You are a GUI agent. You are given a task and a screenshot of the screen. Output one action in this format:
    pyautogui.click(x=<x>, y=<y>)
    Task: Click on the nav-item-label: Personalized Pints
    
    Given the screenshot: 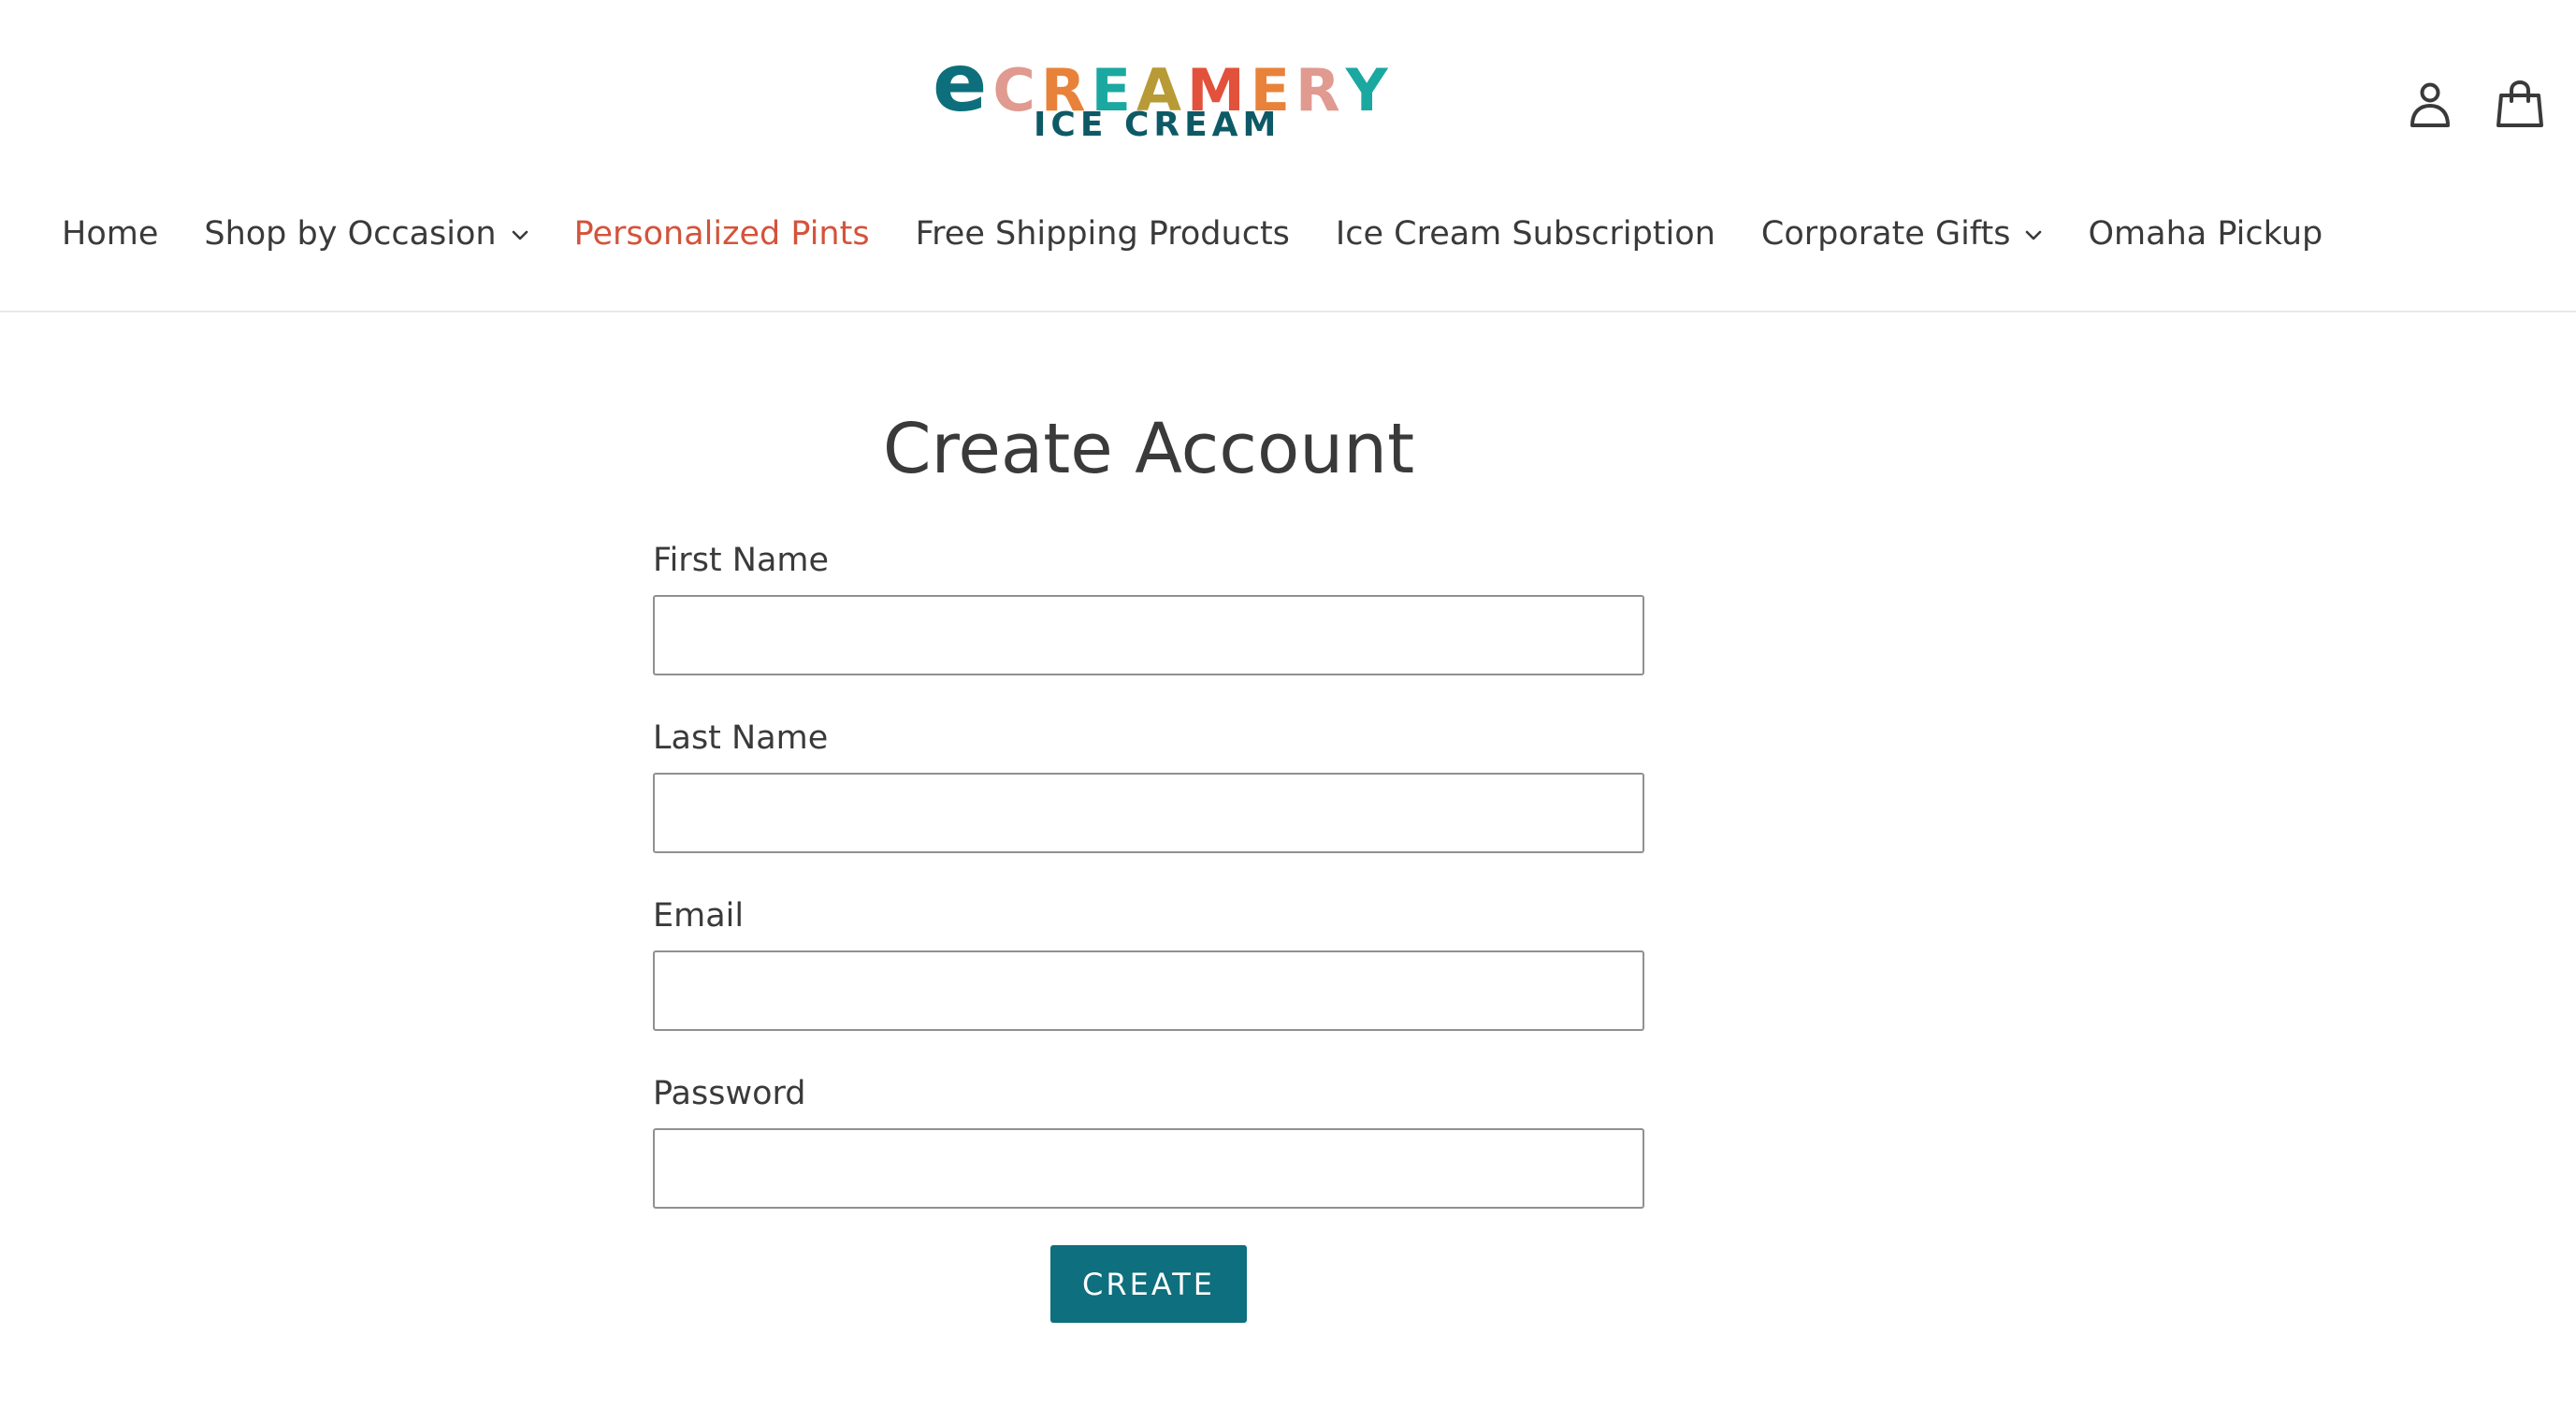 What is the action you would take?
    pyautogui.click(x=721, y=234)
    